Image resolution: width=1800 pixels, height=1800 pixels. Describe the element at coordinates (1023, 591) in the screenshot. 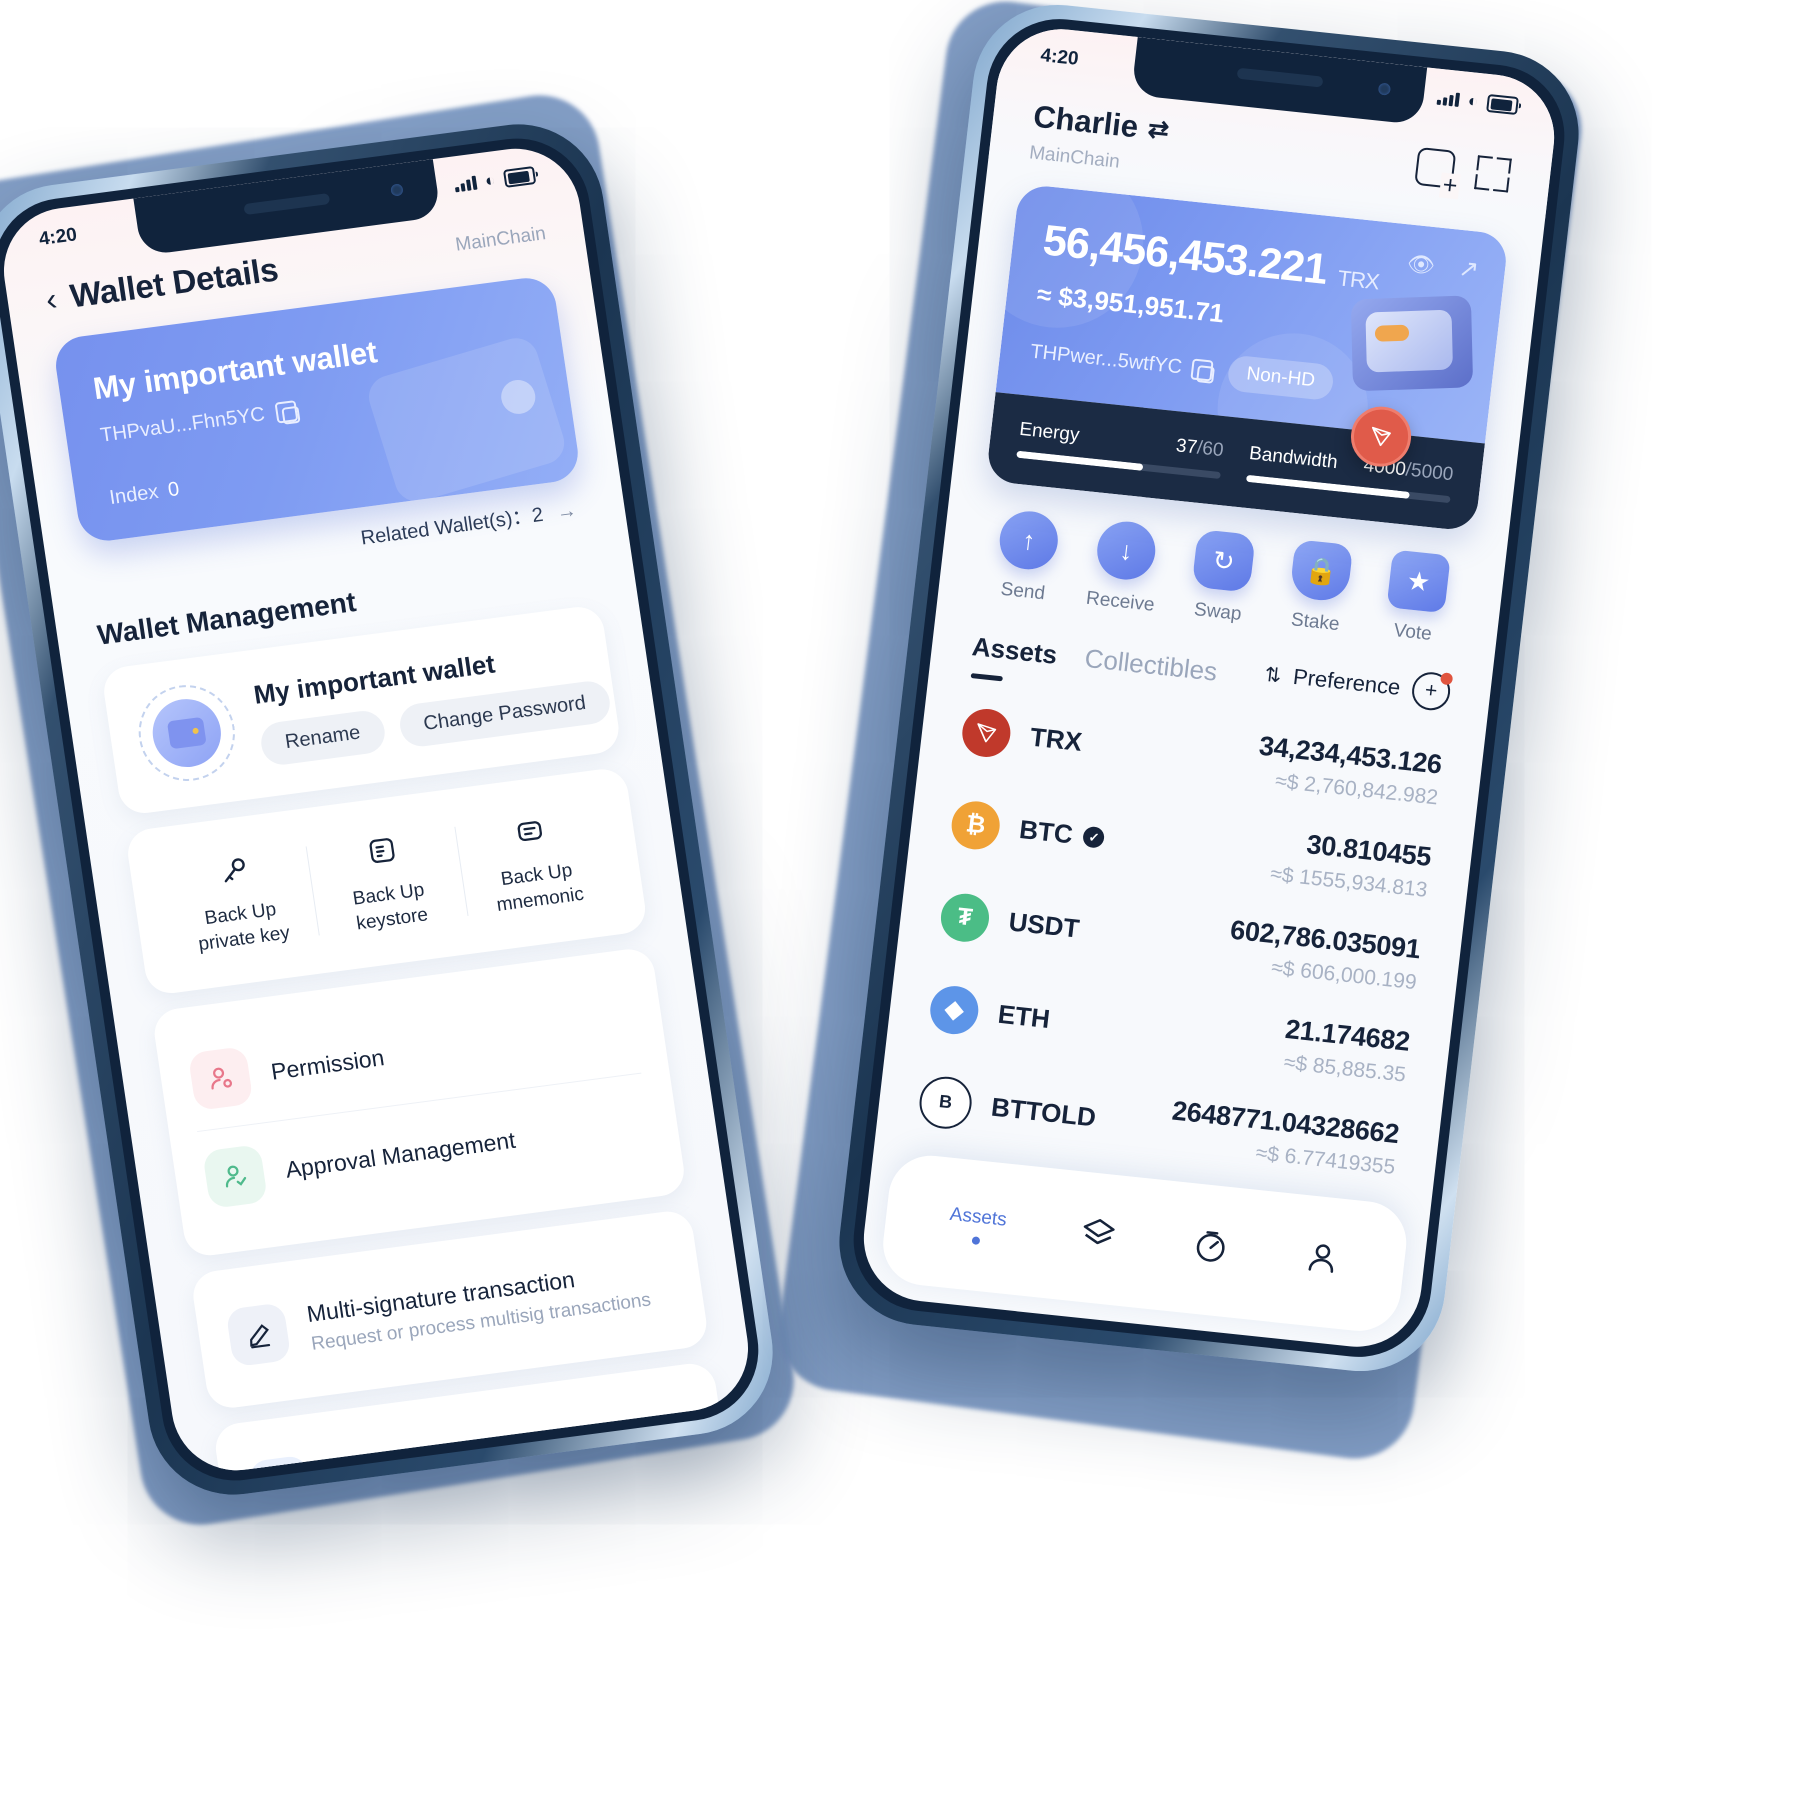

I see `action-send-label: Send` at that location.